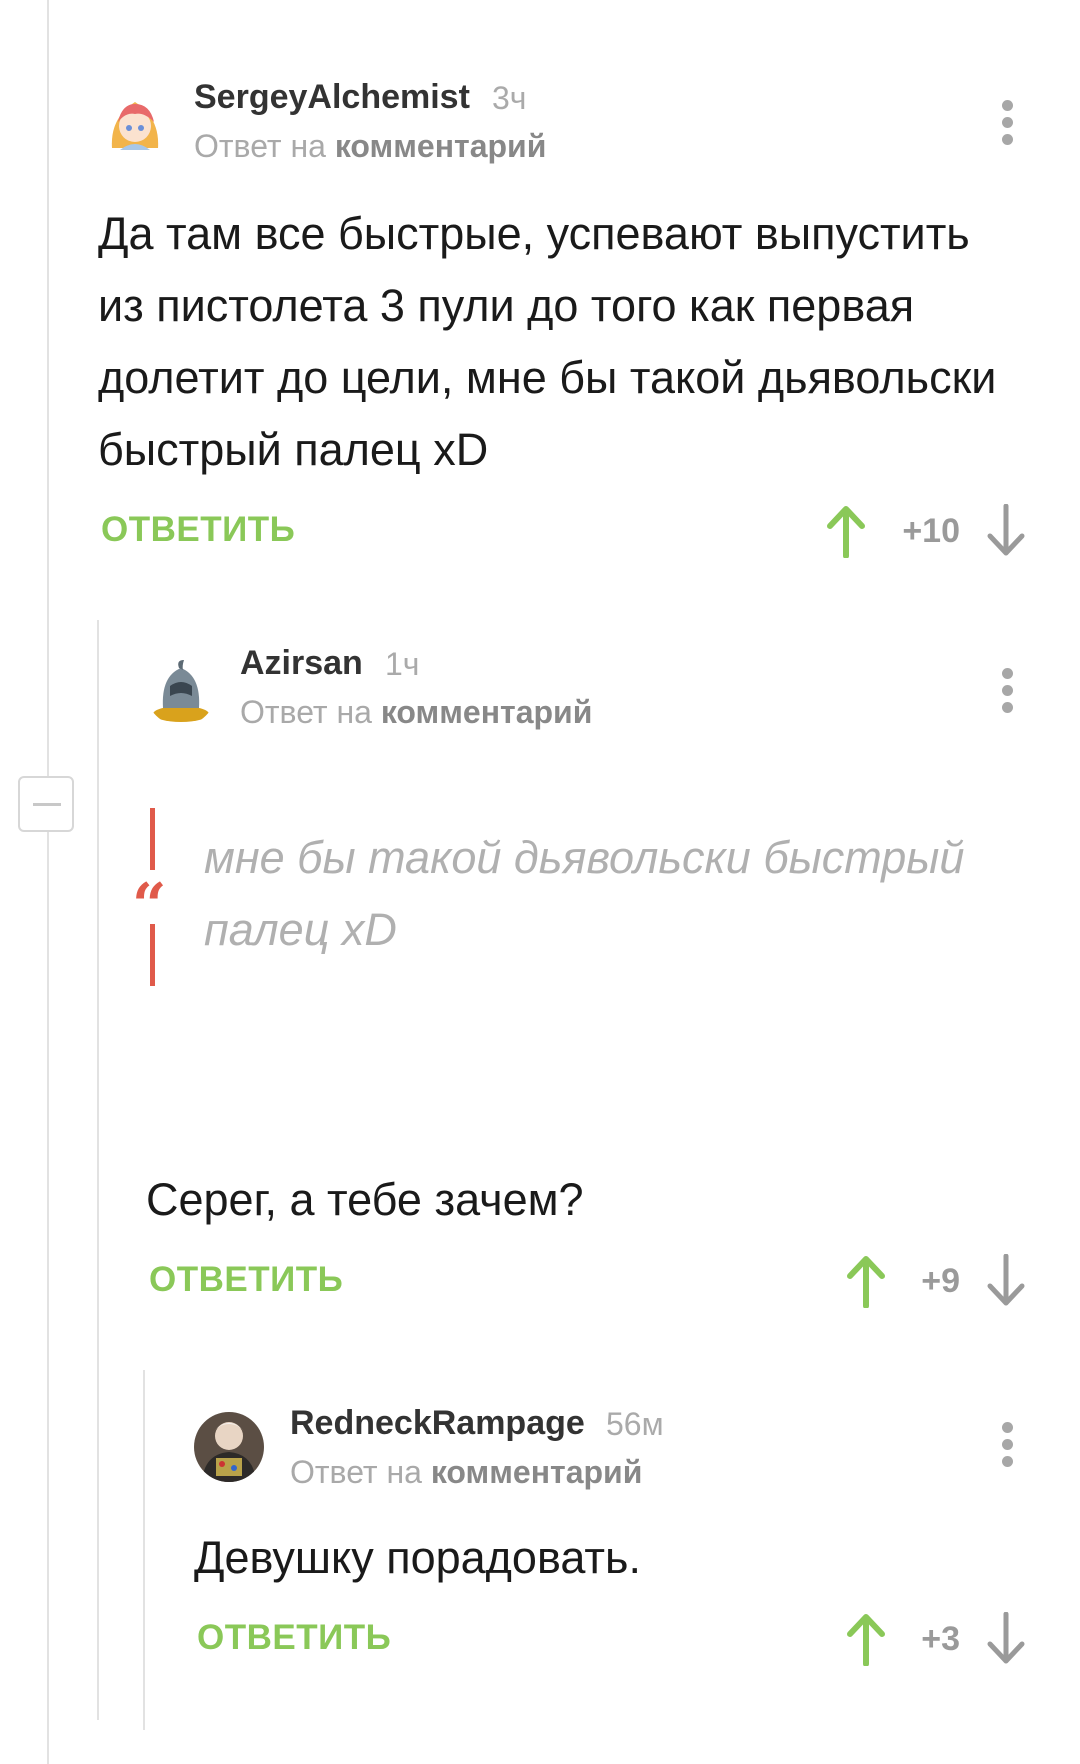  What do you see at coordinates (417, 1557) in the screenshot?
I see `comment-text: Девушку порадовать.` at bounding box center [417, 1557].